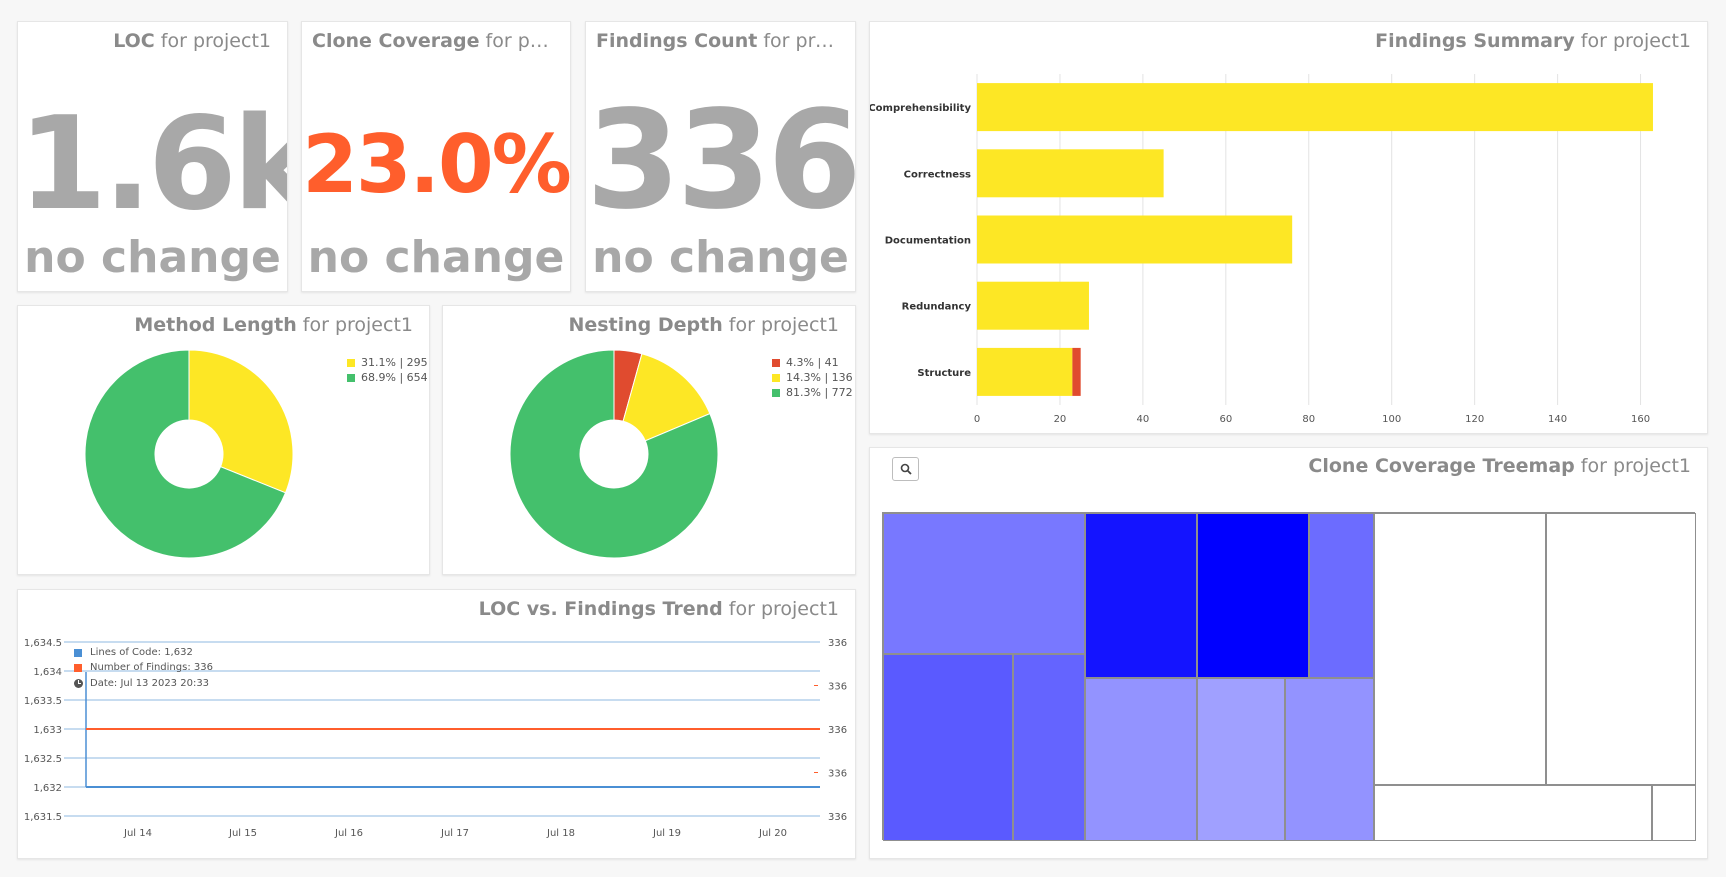 This screenshot has width=1726, height=877. Describe the element at coordinates (454, 833) in the screenshot. I see `x-tick-label: Jul 17` at that location.